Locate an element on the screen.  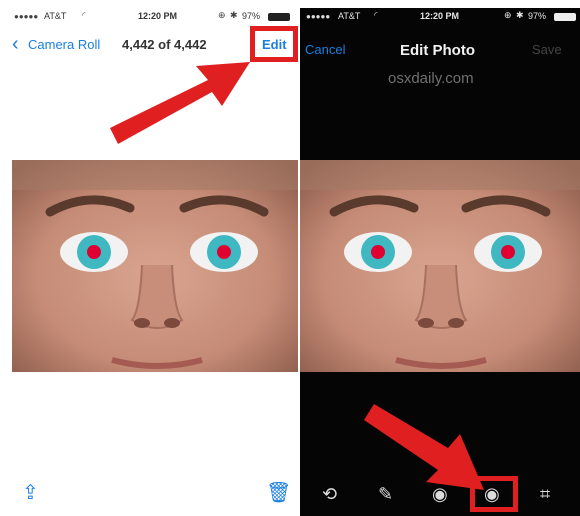
carrier-label-right: AT&T is located at coordinates (349, 16).